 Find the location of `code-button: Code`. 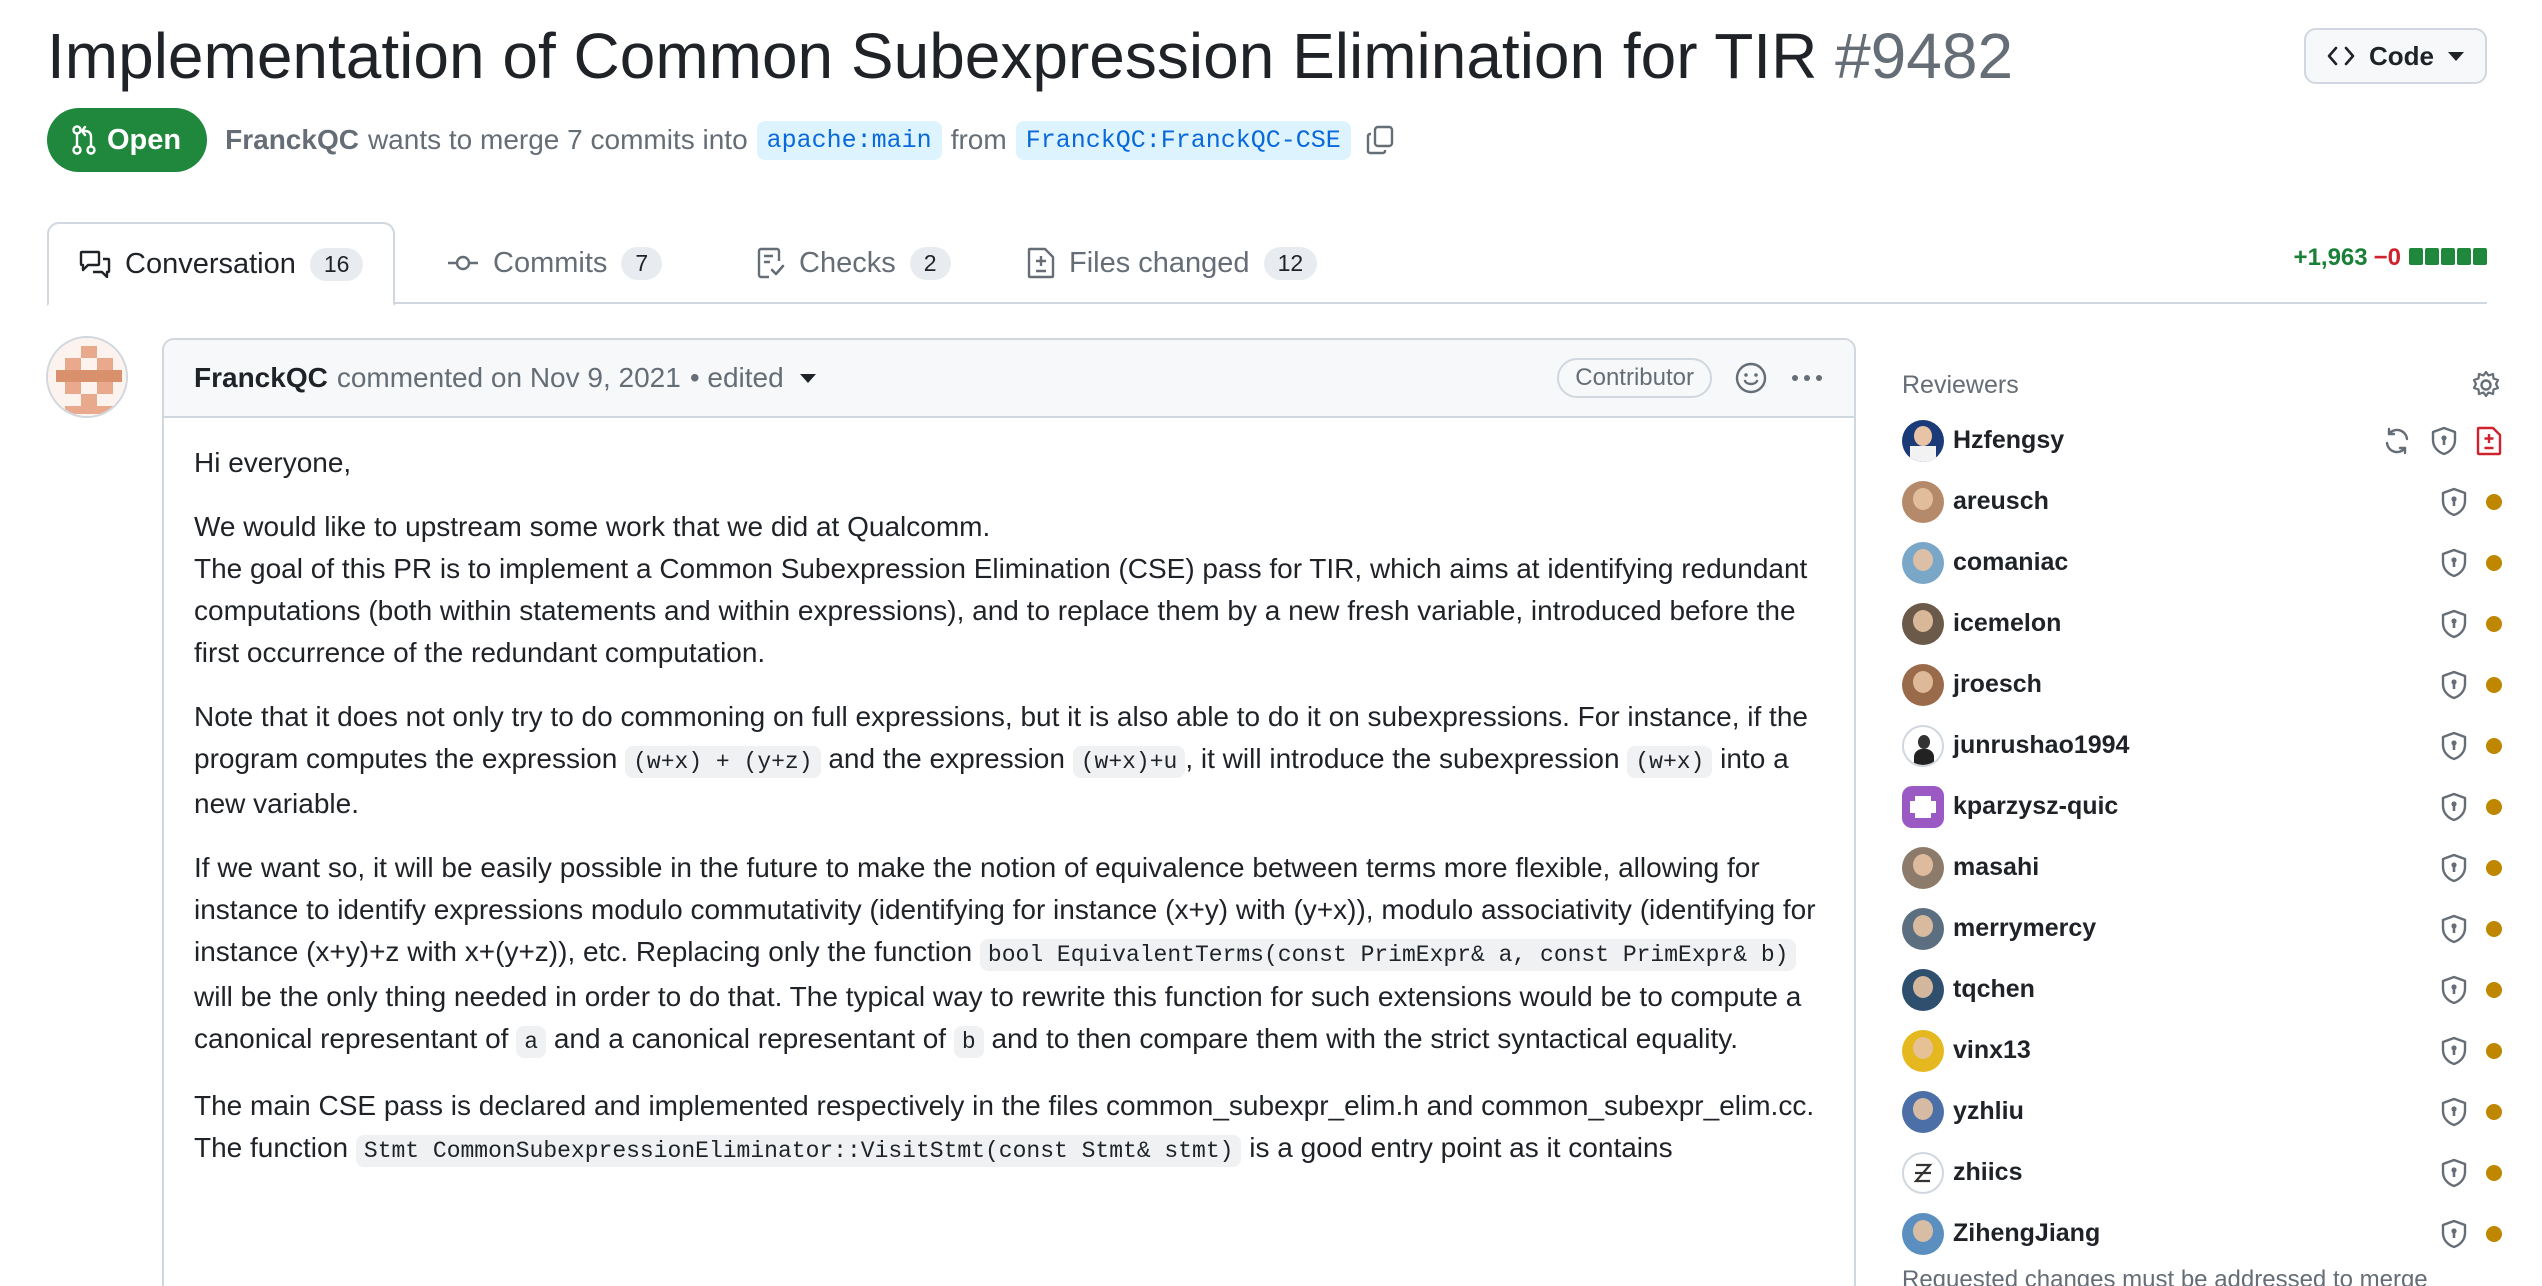

code-button: Code is located at coordinates (2395, 56).